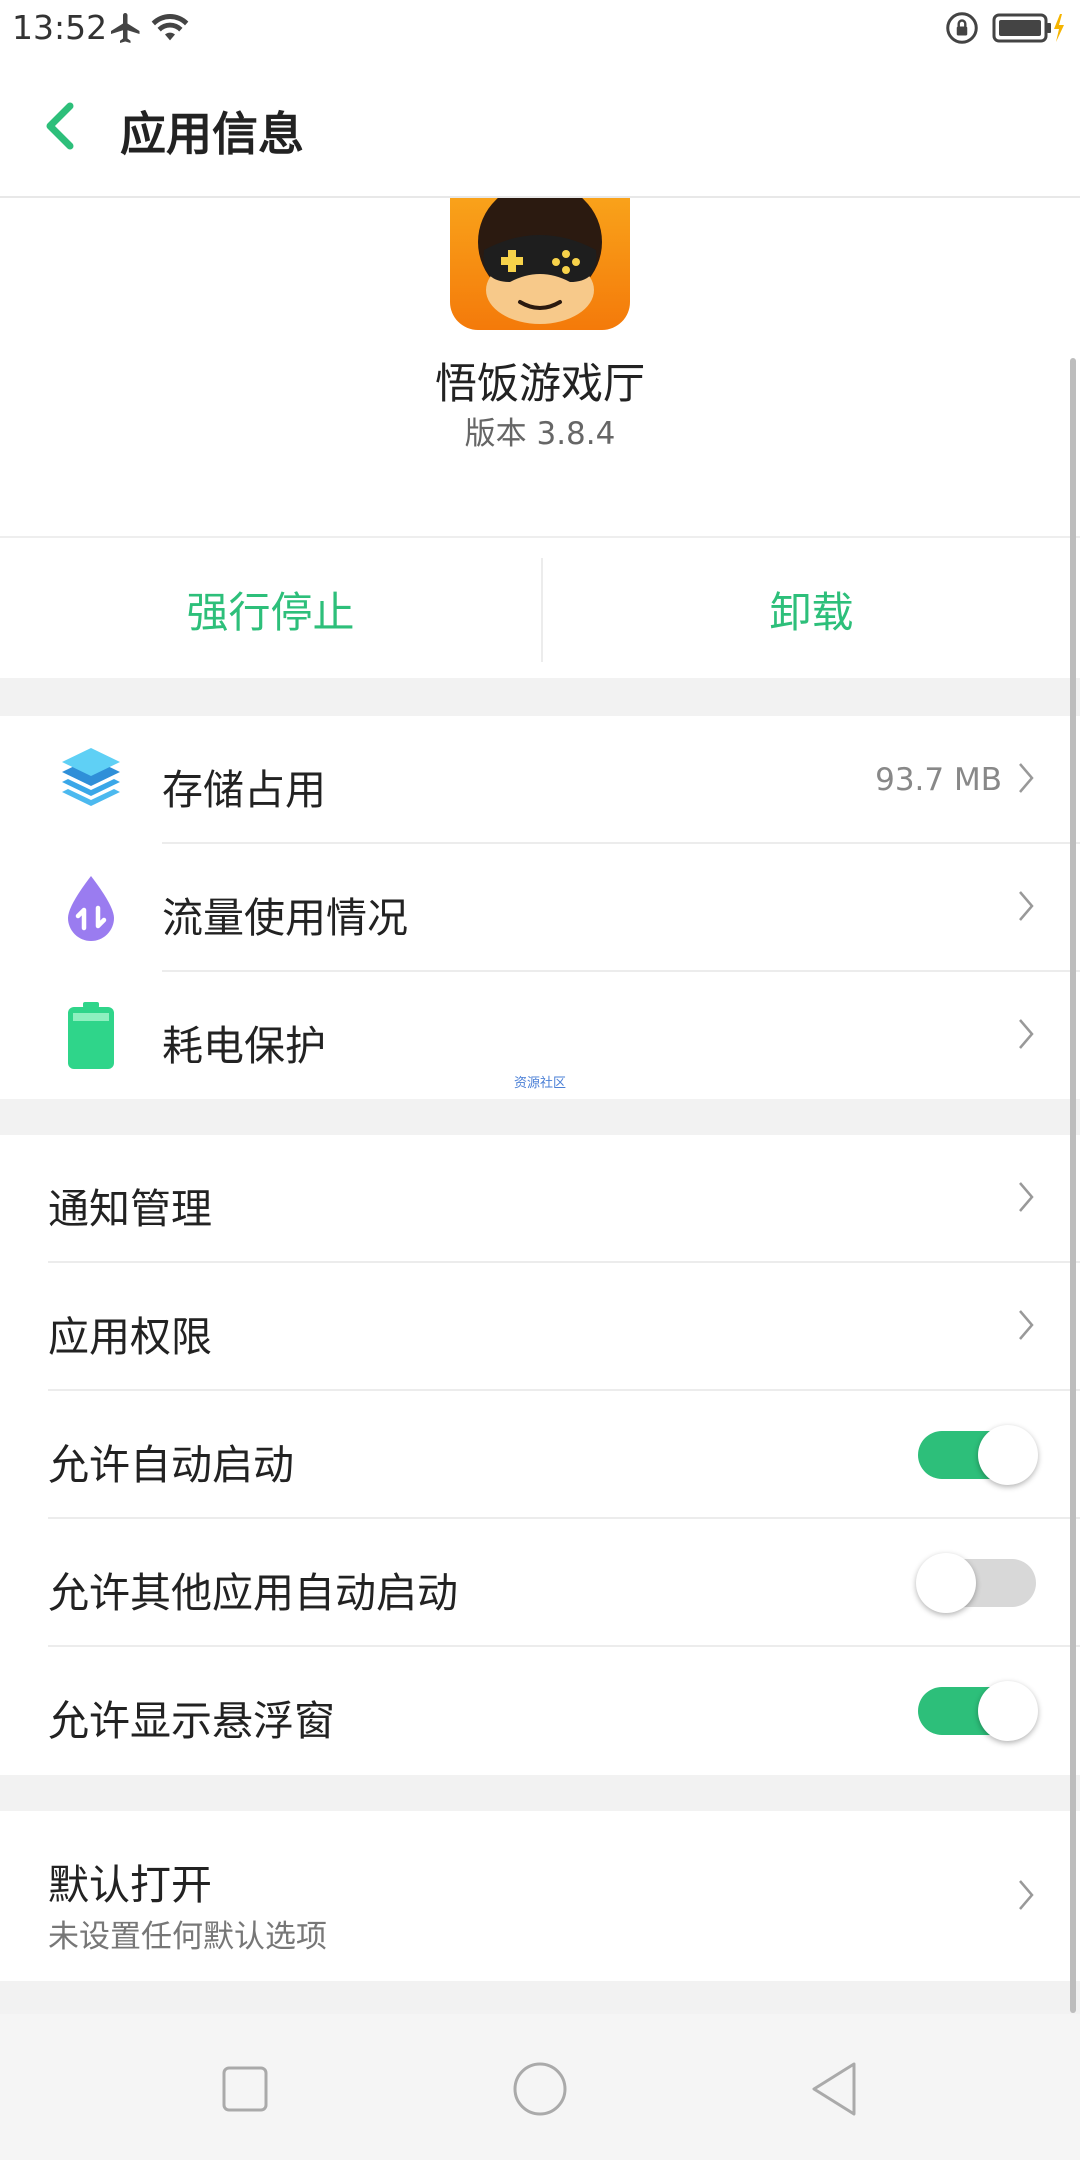  What do you see at coordinates (539, 383) in the screenshot?
I see `app-name: 悟饭游戏厅` at bounding box center [539, 383].